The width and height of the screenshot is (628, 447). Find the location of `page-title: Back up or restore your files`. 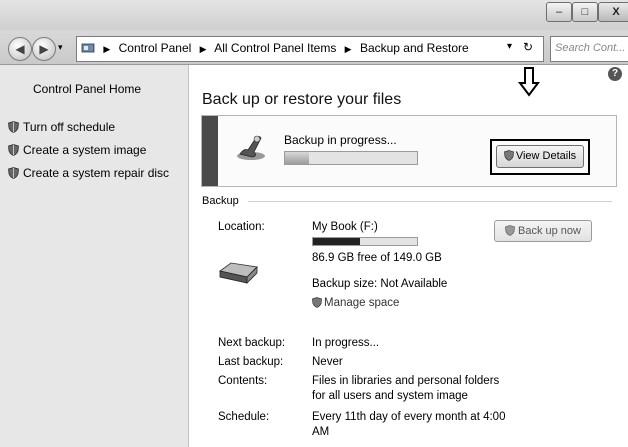

page-title: Back up or restore your files is located at coordinates (302, 99).